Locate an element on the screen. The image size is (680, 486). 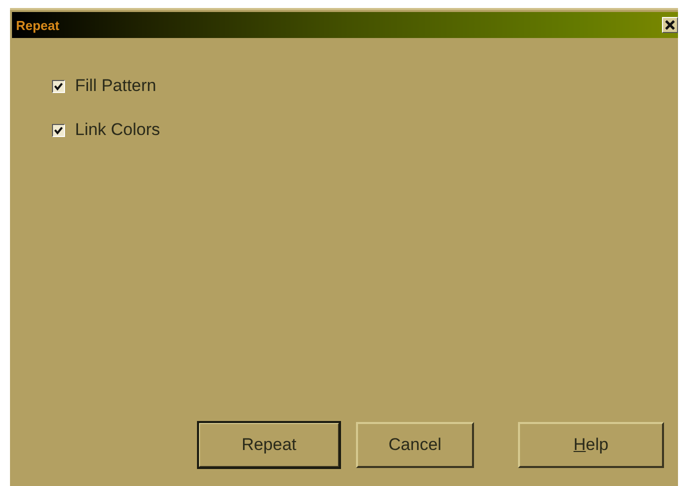
checkbox-label: Fill Pattern is located at coordinates (115, 86).